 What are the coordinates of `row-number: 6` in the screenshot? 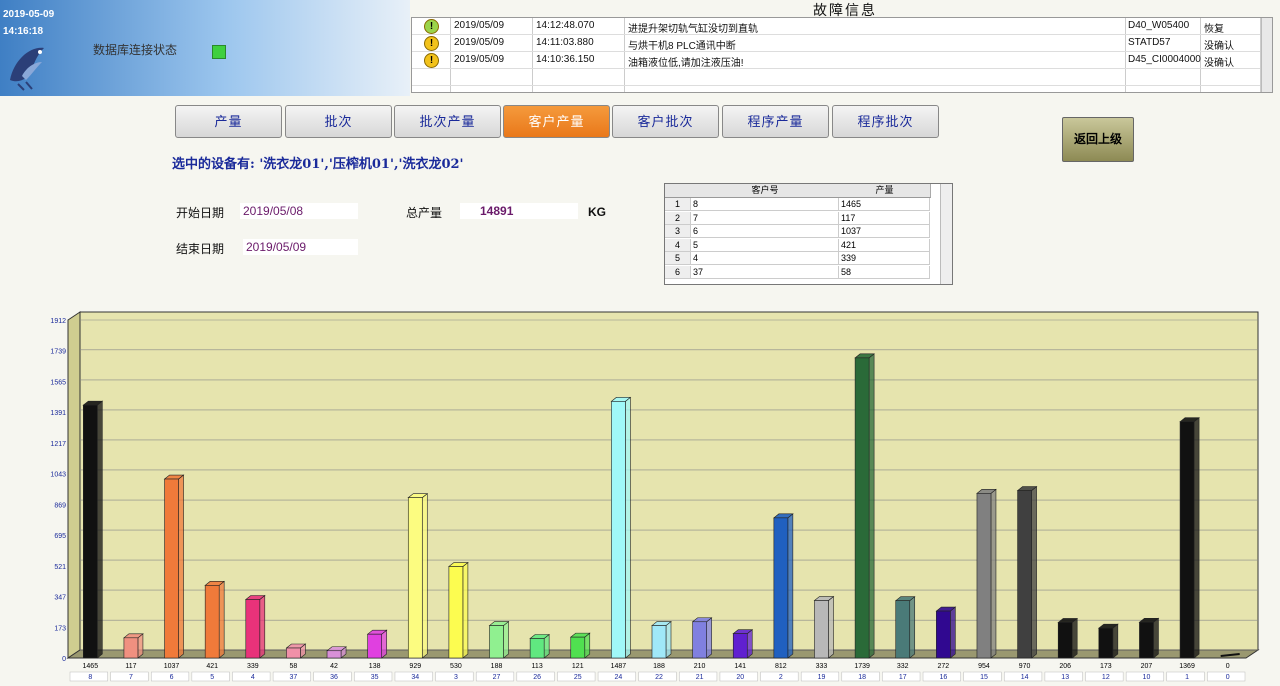 It's located at (678, 272).